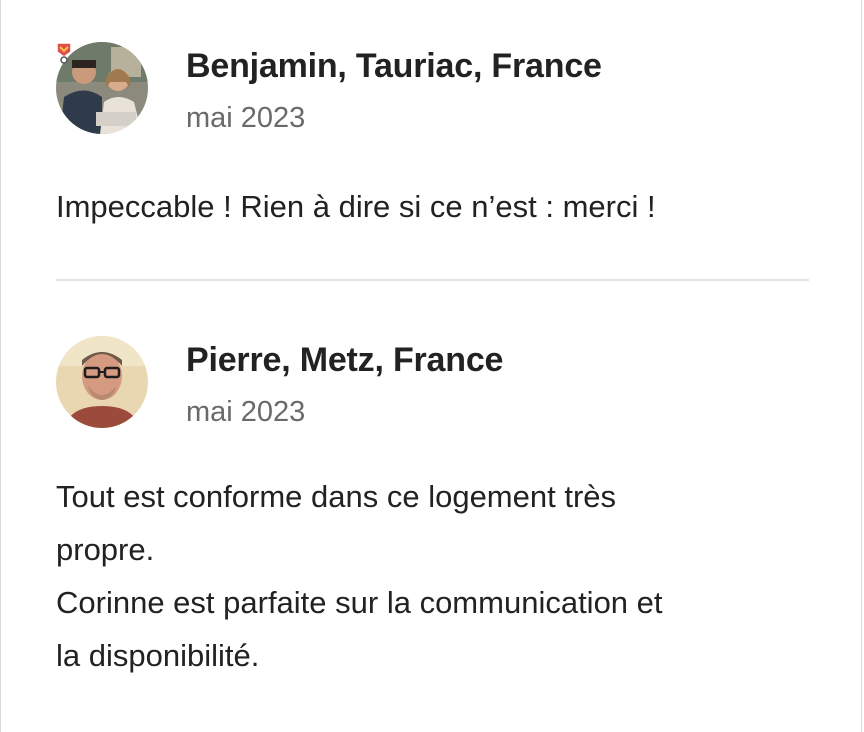 The width and height of the screenshot is (864, 732). I want to click on reviewer-name: Pierre, Metz, France, so click(344, 360).